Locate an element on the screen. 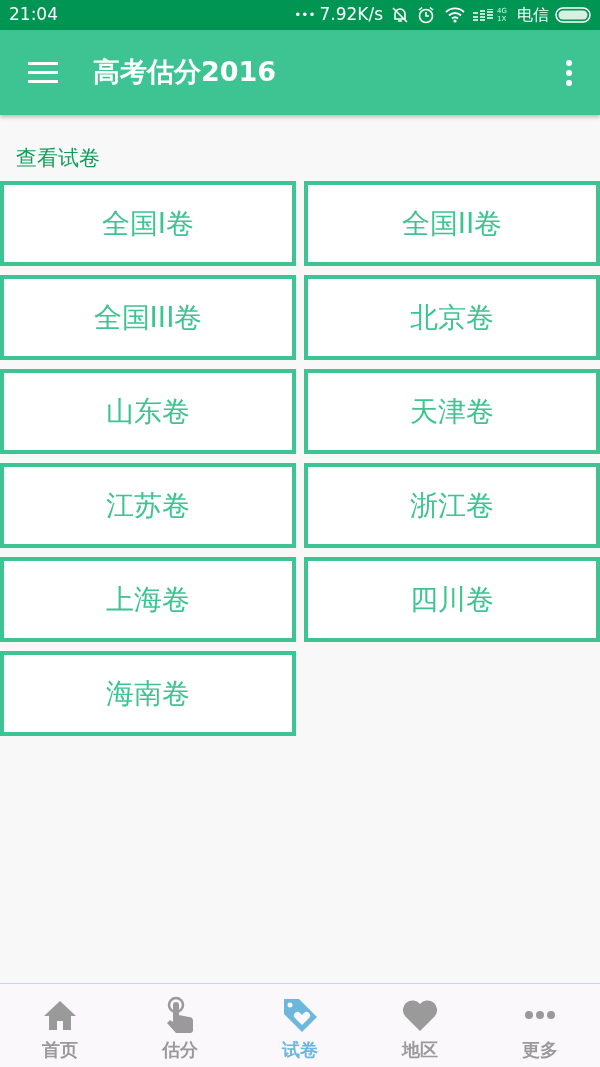 The width and height of the screenshot is (600, 1067). nav-tab: 估分 is located at coordinates (180, 1025).